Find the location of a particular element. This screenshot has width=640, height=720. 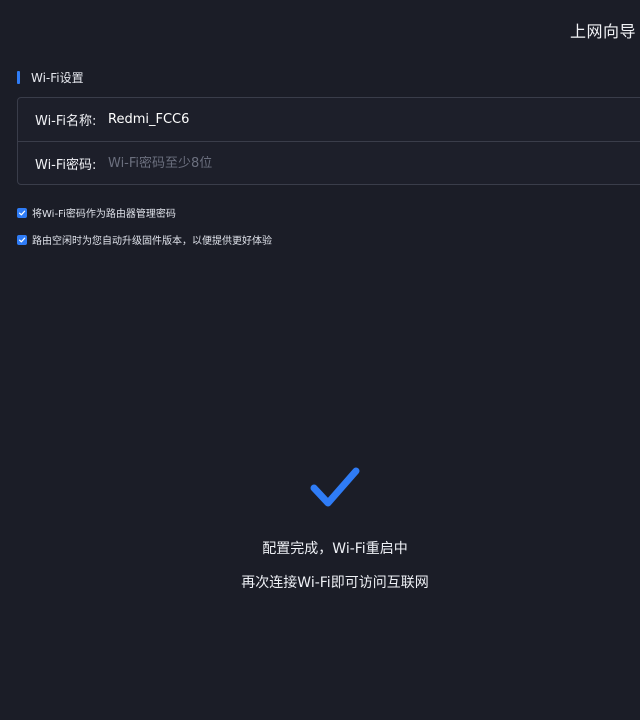

admin-password-option-label: 将Wi-Fi密码作为路由器管理密码 is located at coordinates (104, 214).